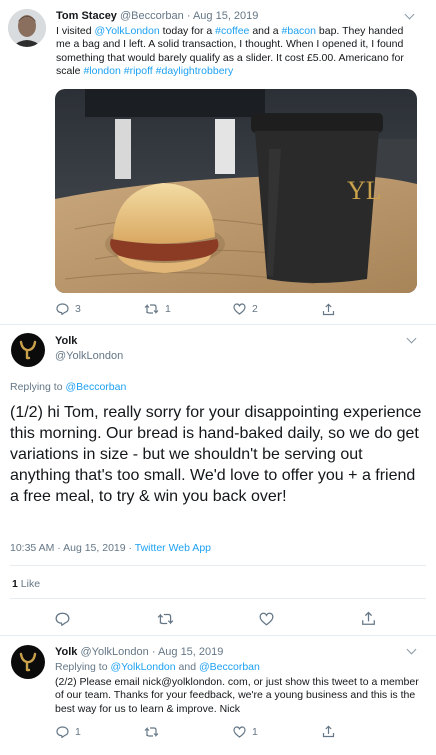 This screenshot has width=436, height=755. I want to click on author-name: Tom Stacey, so click(86, 16).